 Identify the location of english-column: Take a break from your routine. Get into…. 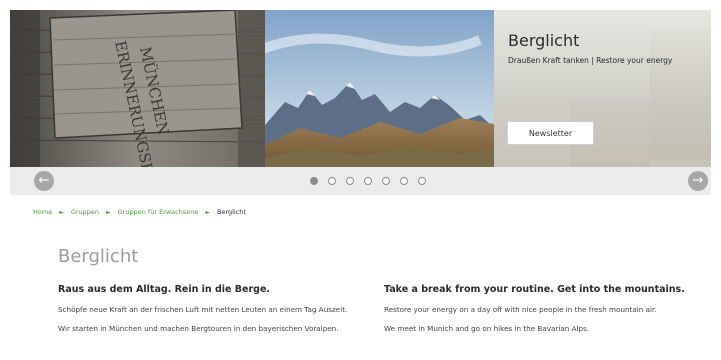
(534, 312).